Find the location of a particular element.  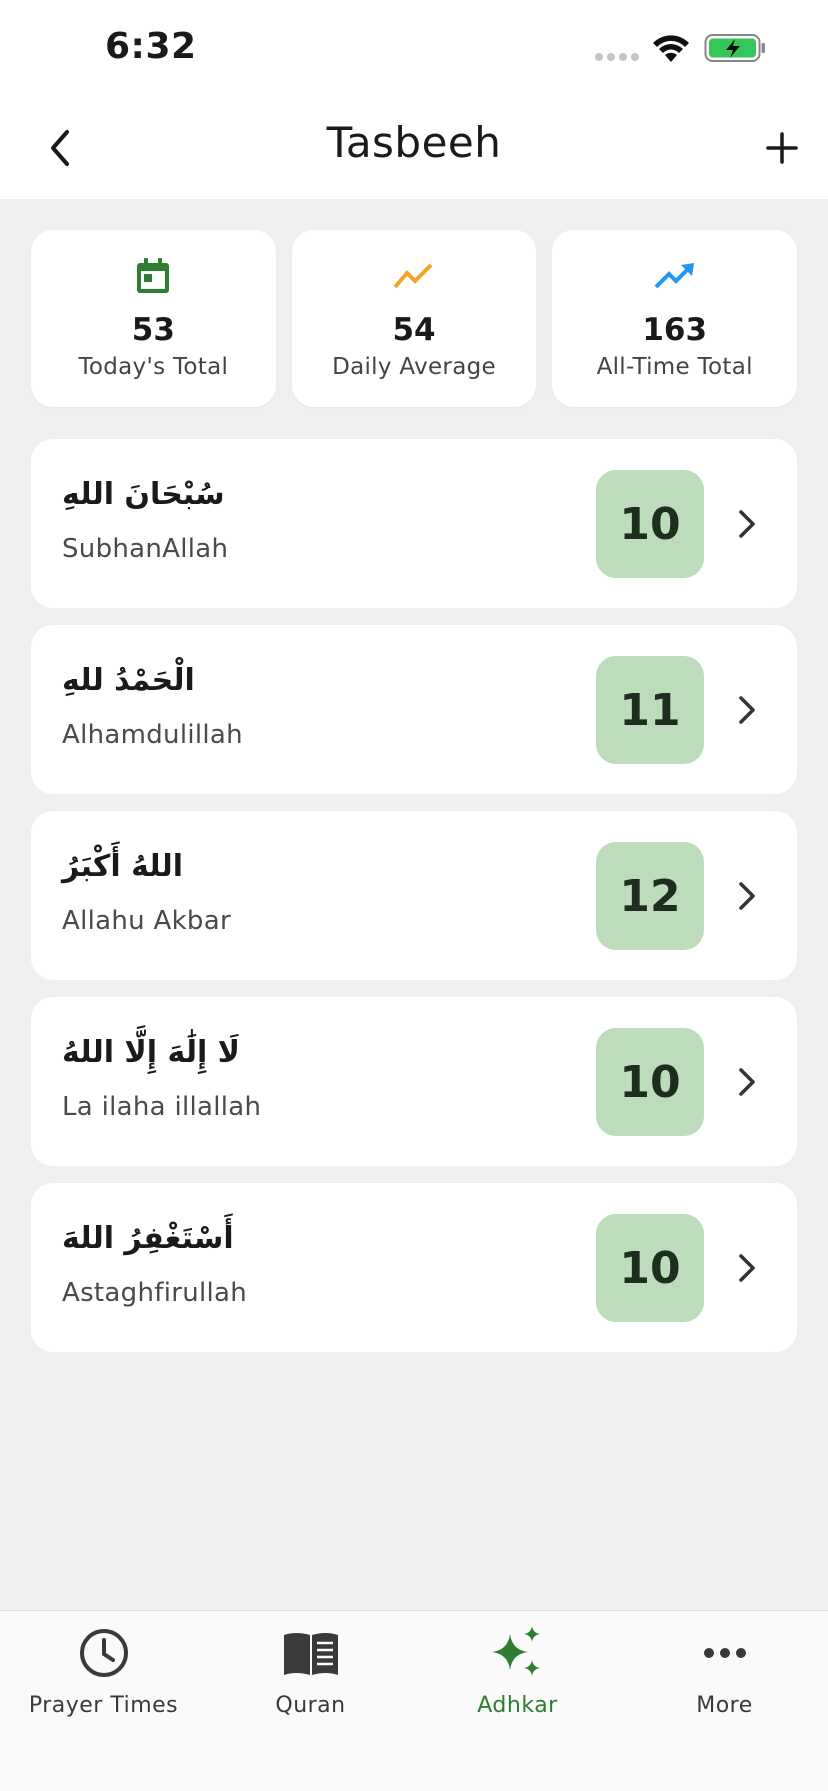

tab-label: More is located at coordinates (724, 1705).